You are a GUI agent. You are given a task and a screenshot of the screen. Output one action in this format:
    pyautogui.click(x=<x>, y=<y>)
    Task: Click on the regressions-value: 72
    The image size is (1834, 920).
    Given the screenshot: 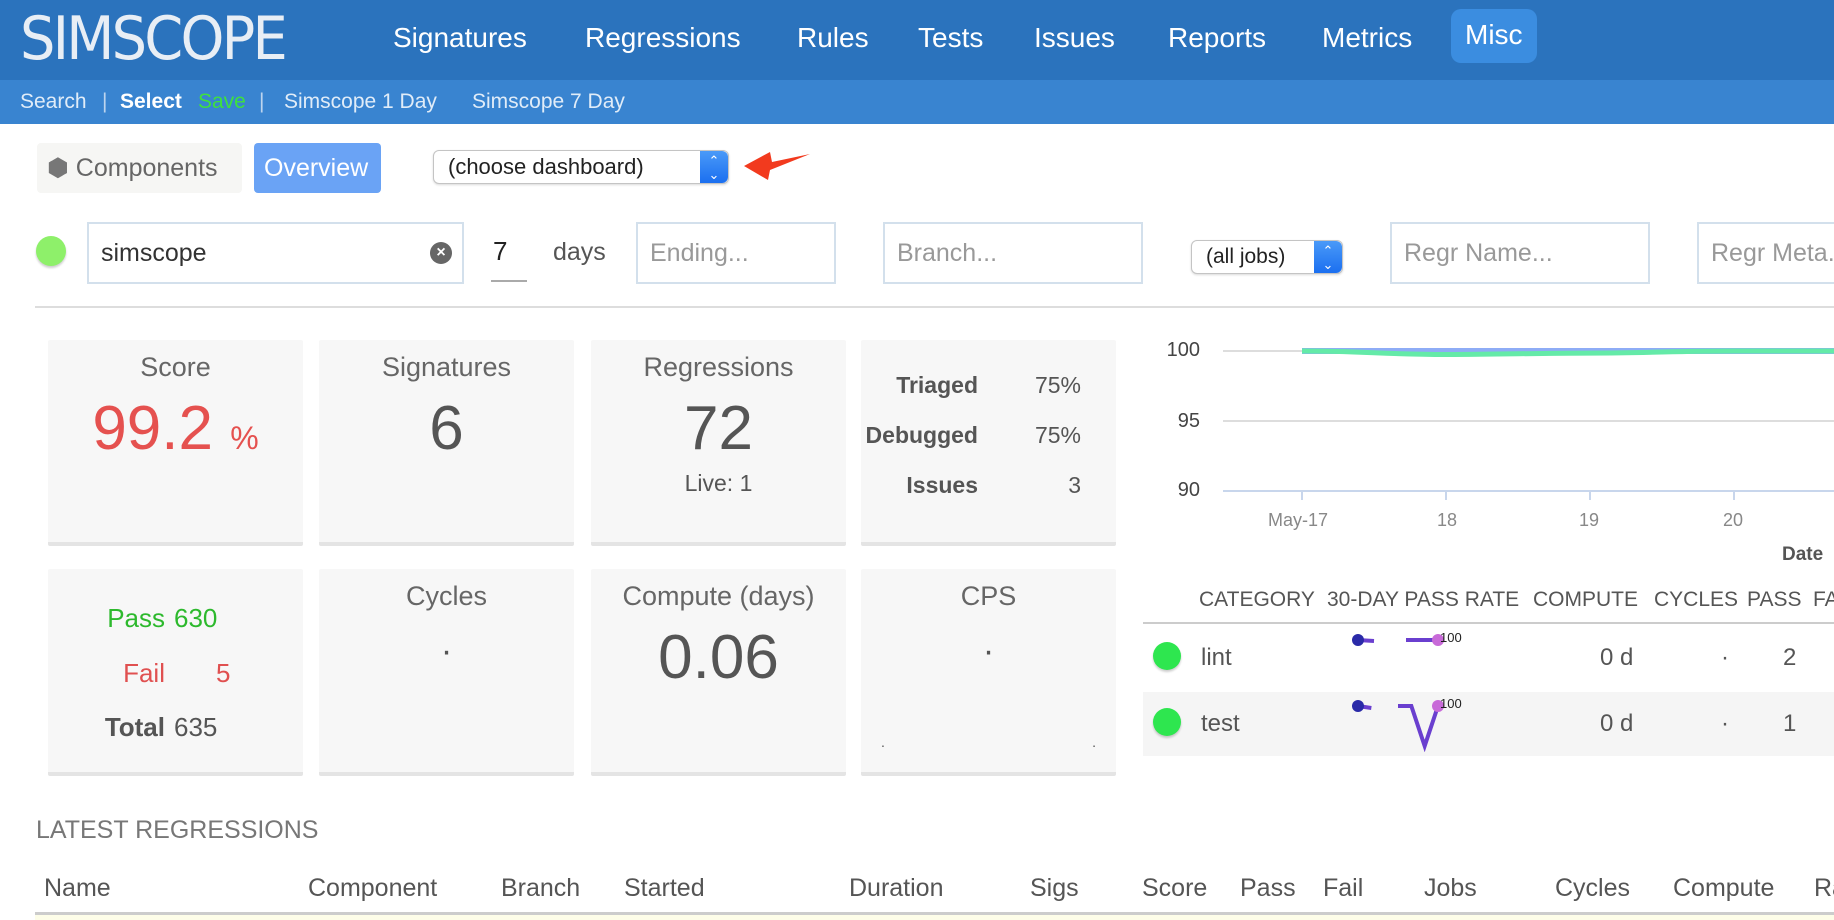 What is the action you would take?
    pyautogui.click(x=718, y=428)
    